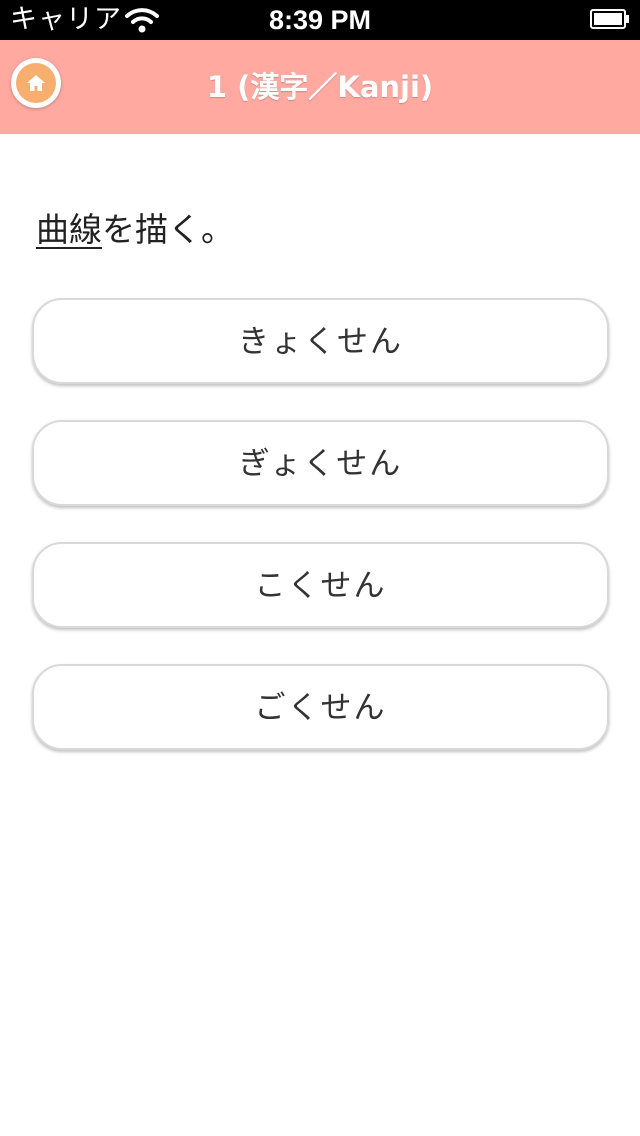 The image size is (640, 1136). I want to click on home-button-face, so click(36, 83).